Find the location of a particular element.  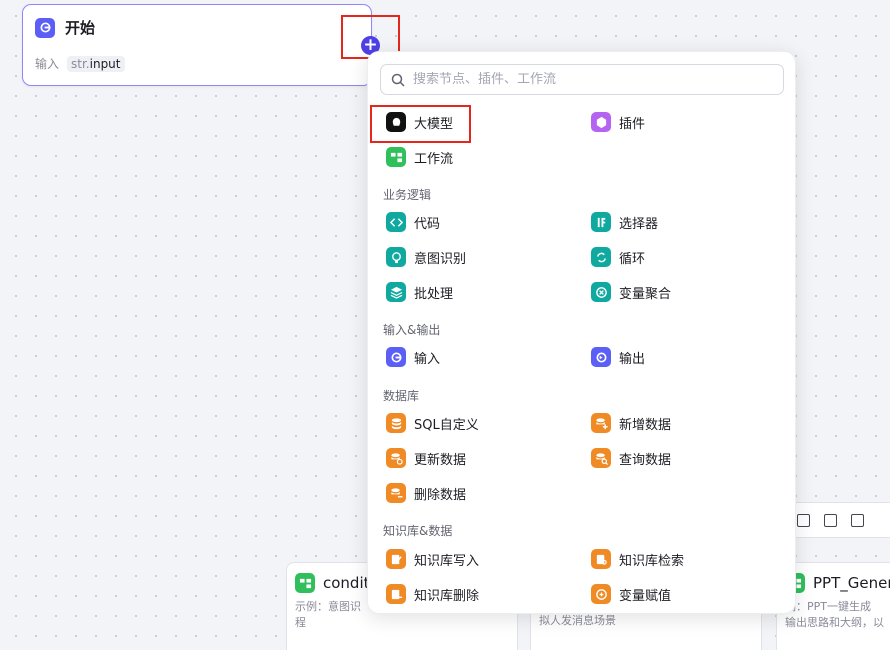

input-label: 输入 is located at coordinates (47, 64).